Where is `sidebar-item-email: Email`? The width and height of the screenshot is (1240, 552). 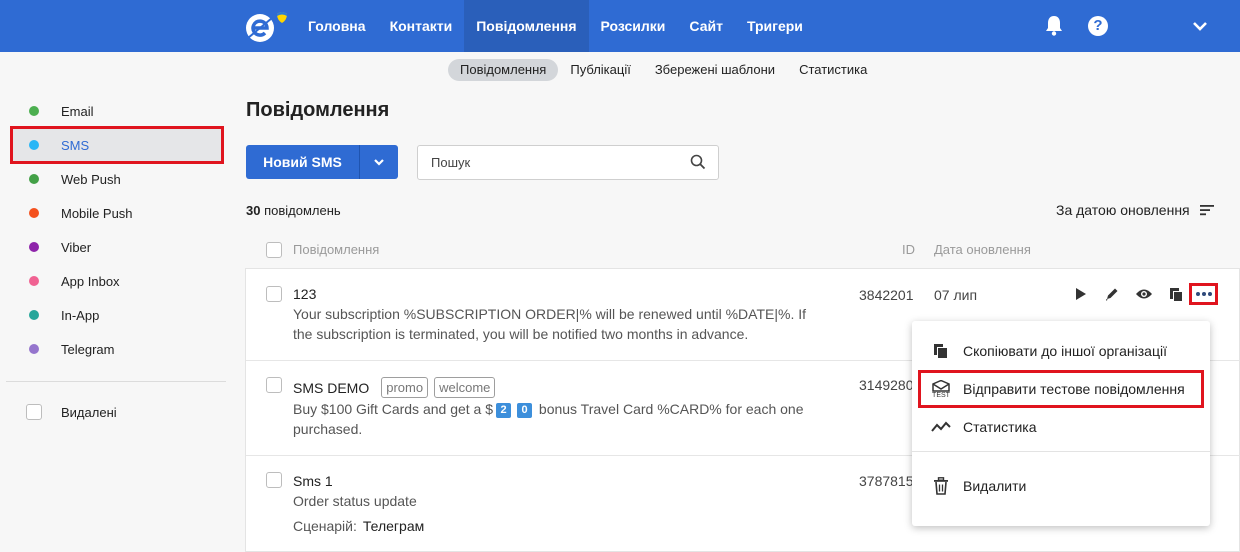
sidebar-item-email: Email is located at coordinates (117, 111).